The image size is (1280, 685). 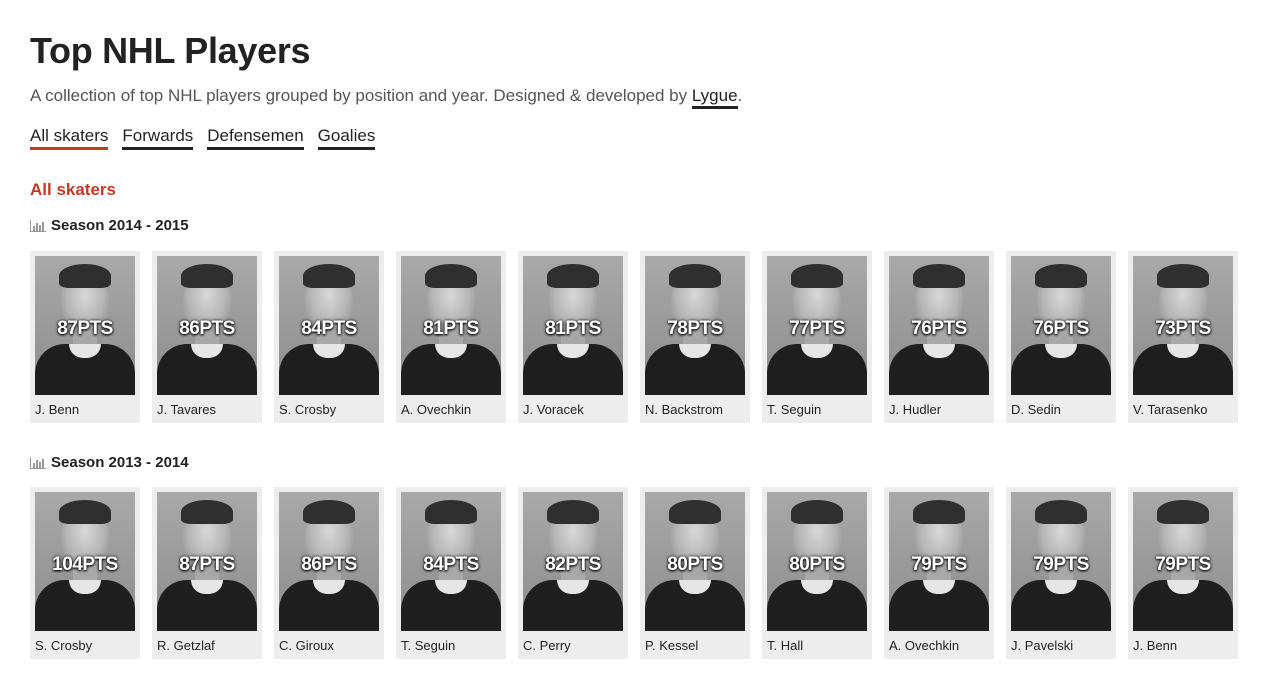 I want to click on player-points: 77PTS, so click(x=817, y=328).